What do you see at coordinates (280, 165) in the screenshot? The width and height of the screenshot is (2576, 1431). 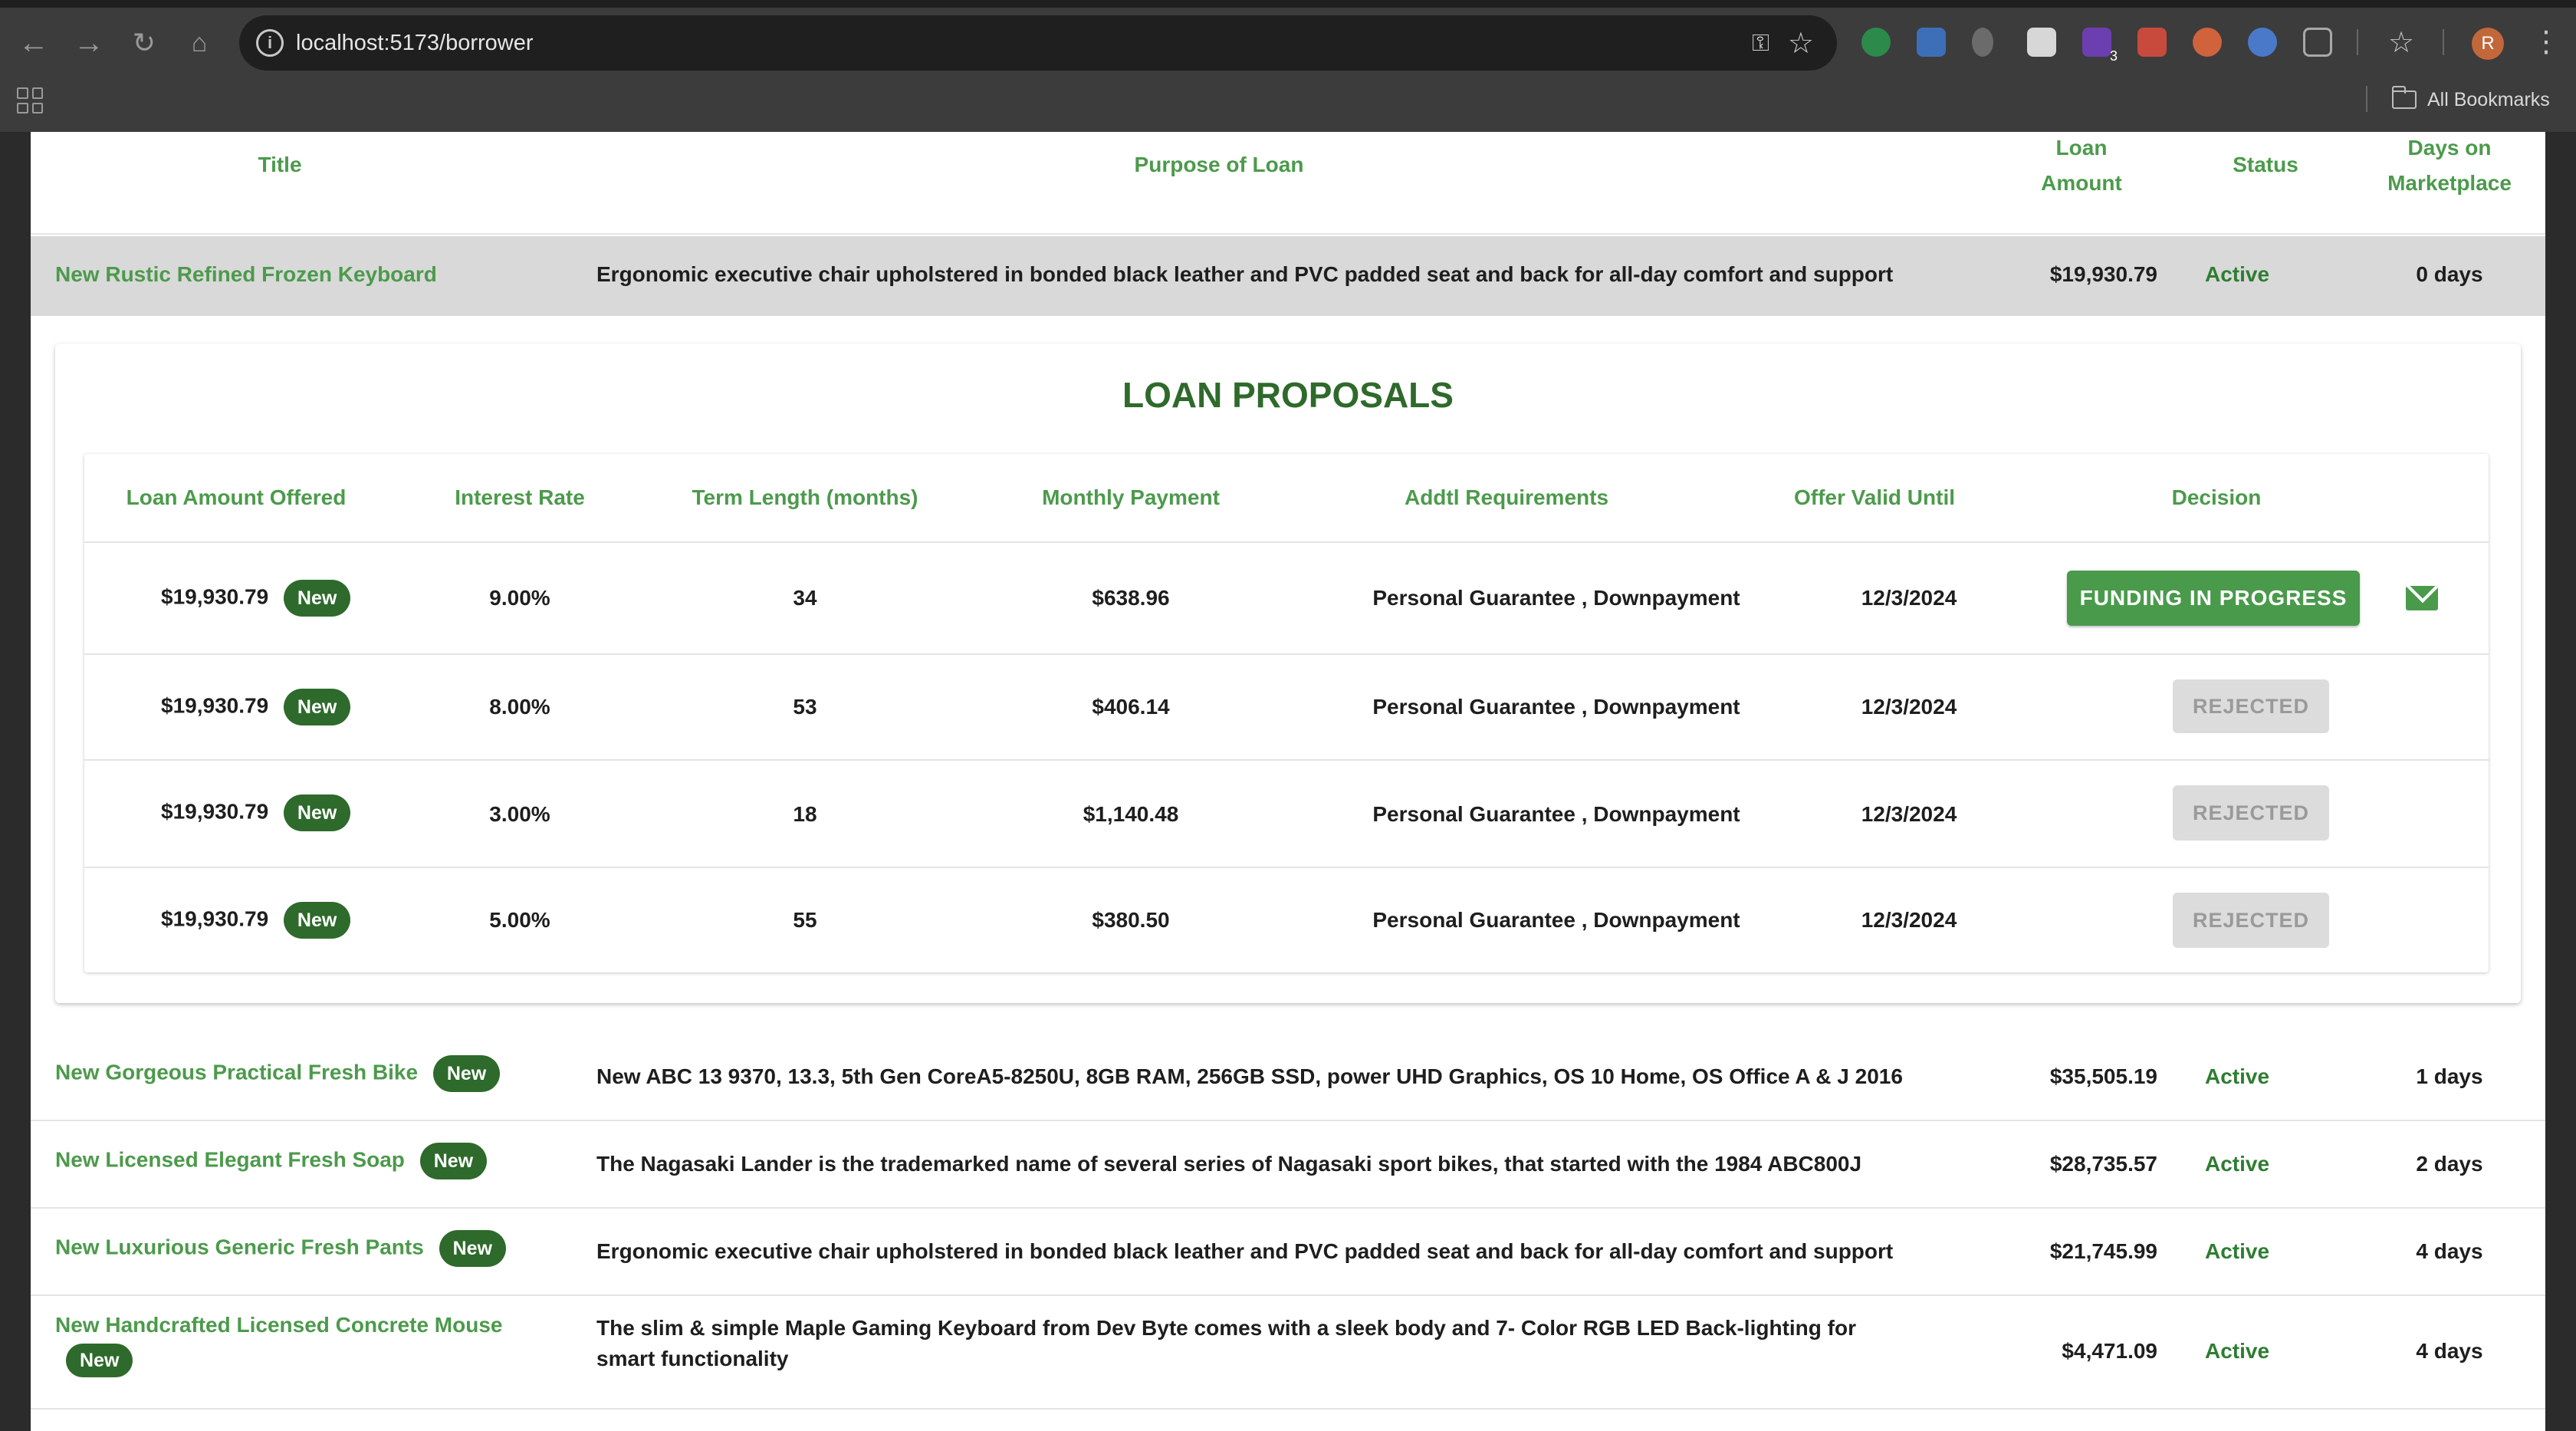 I see `header-title: Title` at bounding box center [280, 165].